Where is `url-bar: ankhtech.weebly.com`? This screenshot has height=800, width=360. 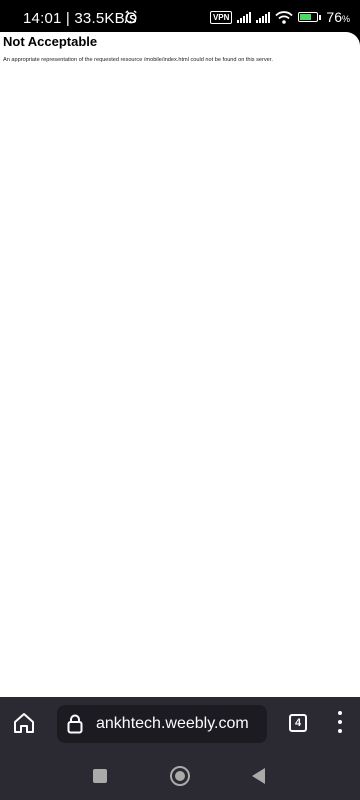
url-bar: ankhtech.weebly.com is located at coordinates (162, 724).